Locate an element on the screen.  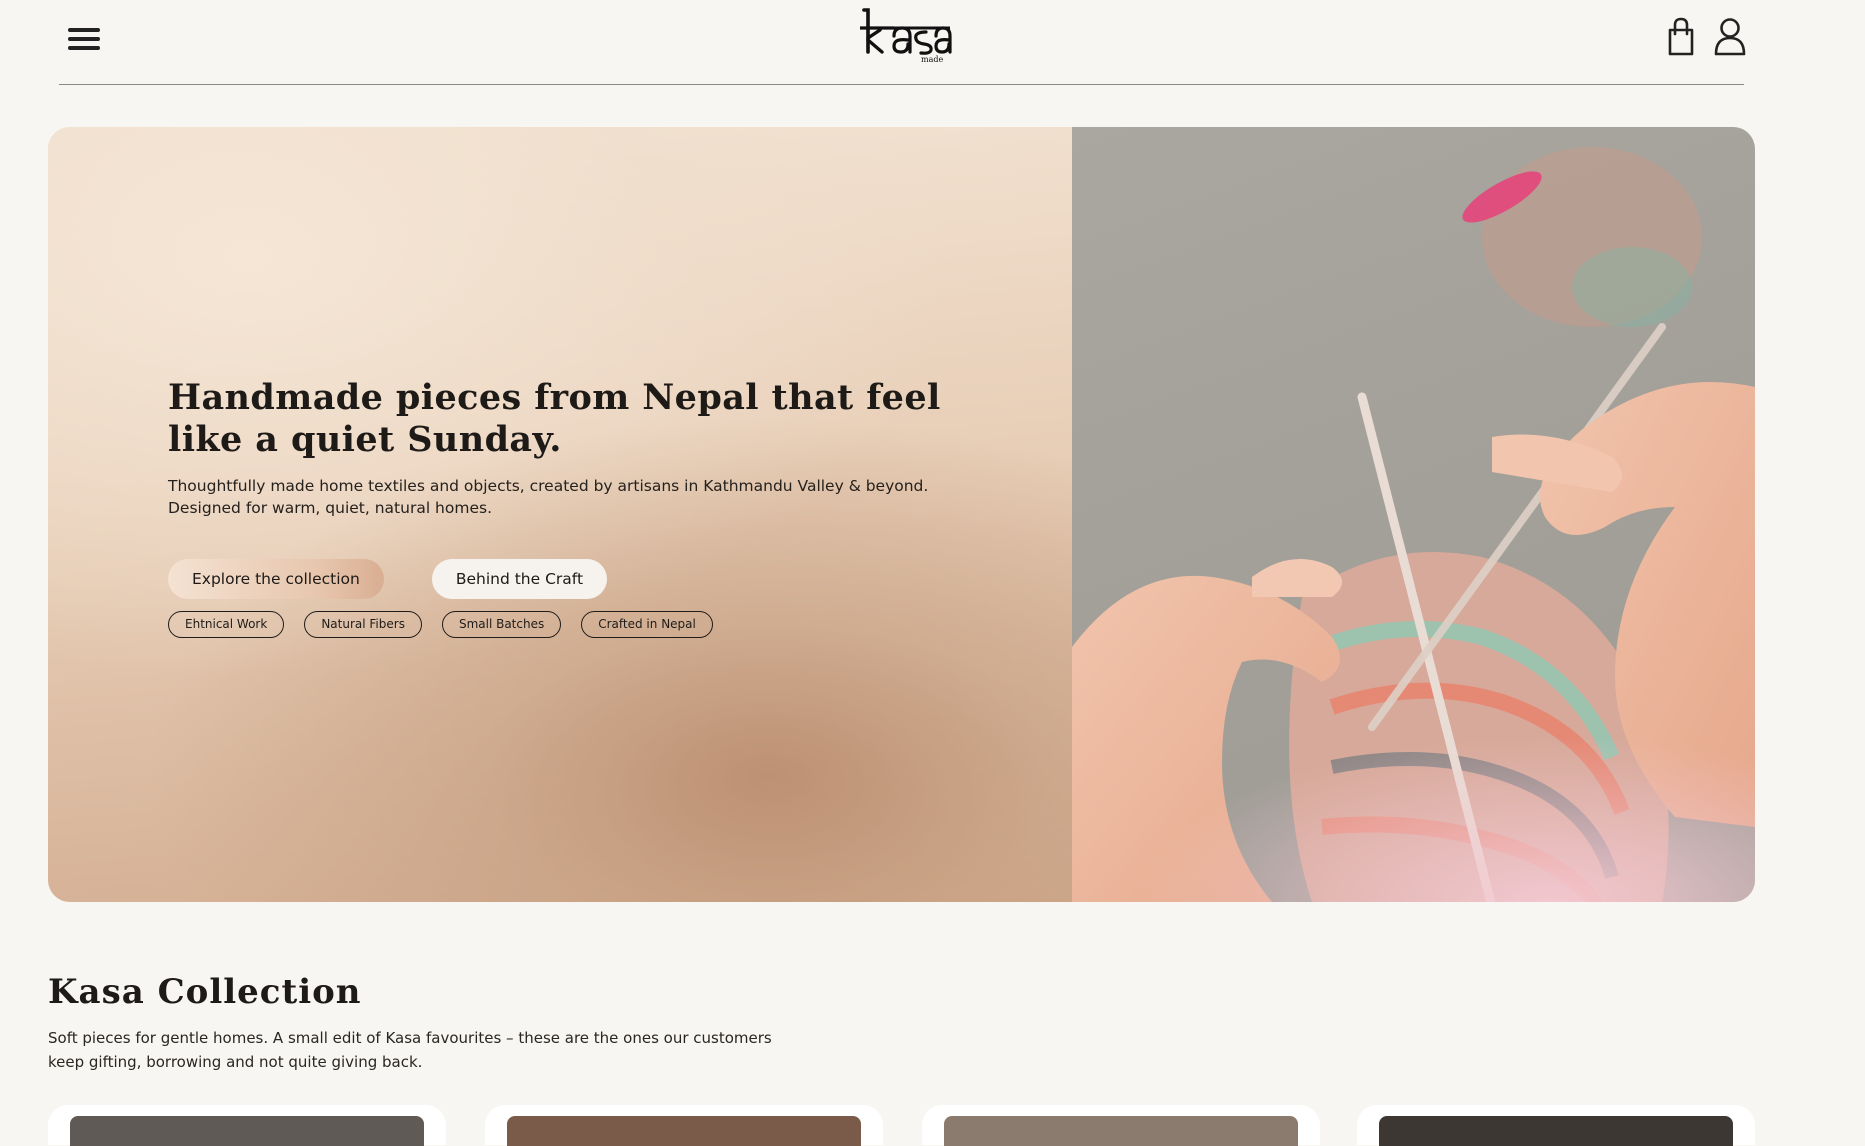
logo-subtext: made is located at coordinates (932, 59).